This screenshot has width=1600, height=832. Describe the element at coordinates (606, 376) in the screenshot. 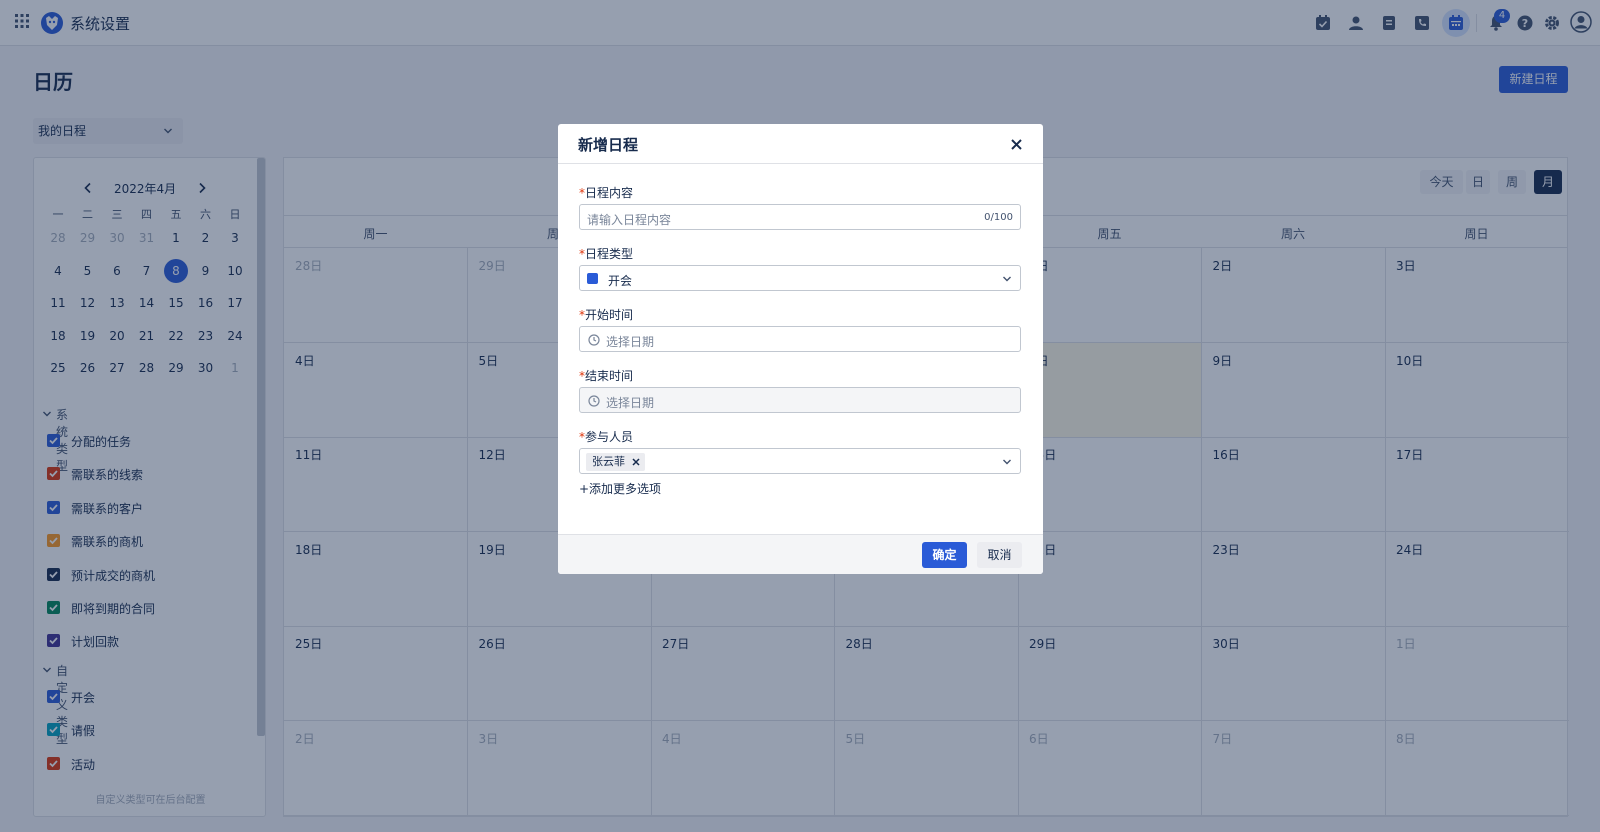

I see `end-time-label: *结束时间` at that location.